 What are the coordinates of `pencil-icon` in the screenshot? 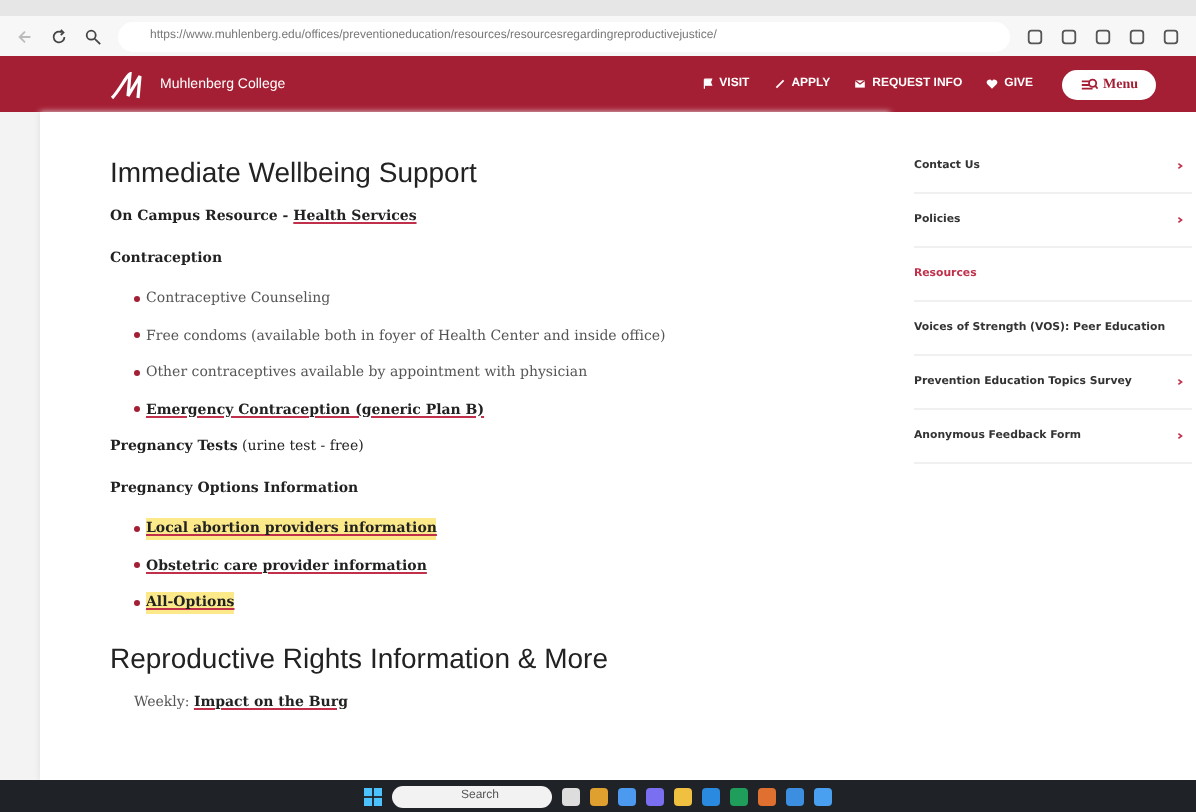 It's located at (779, 84).